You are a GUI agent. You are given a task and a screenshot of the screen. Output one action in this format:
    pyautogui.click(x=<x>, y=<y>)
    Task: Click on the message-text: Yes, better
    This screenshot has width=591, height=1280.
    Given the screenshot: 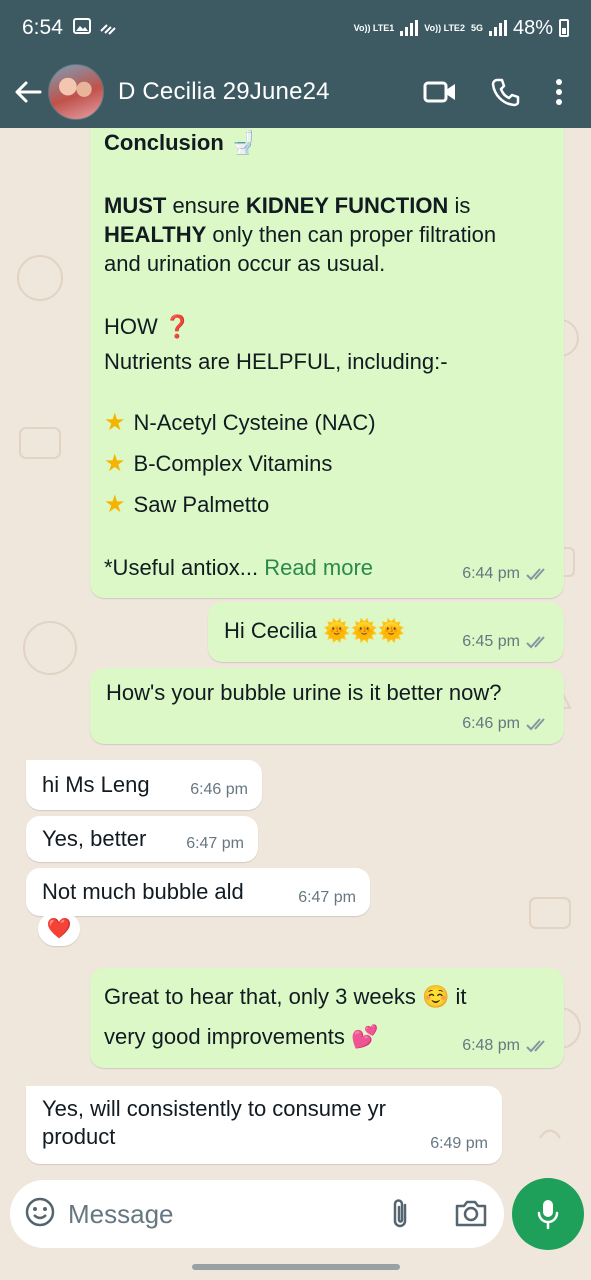 What is the action you would take?
    pyautogui.click(x=94, y=838)
    